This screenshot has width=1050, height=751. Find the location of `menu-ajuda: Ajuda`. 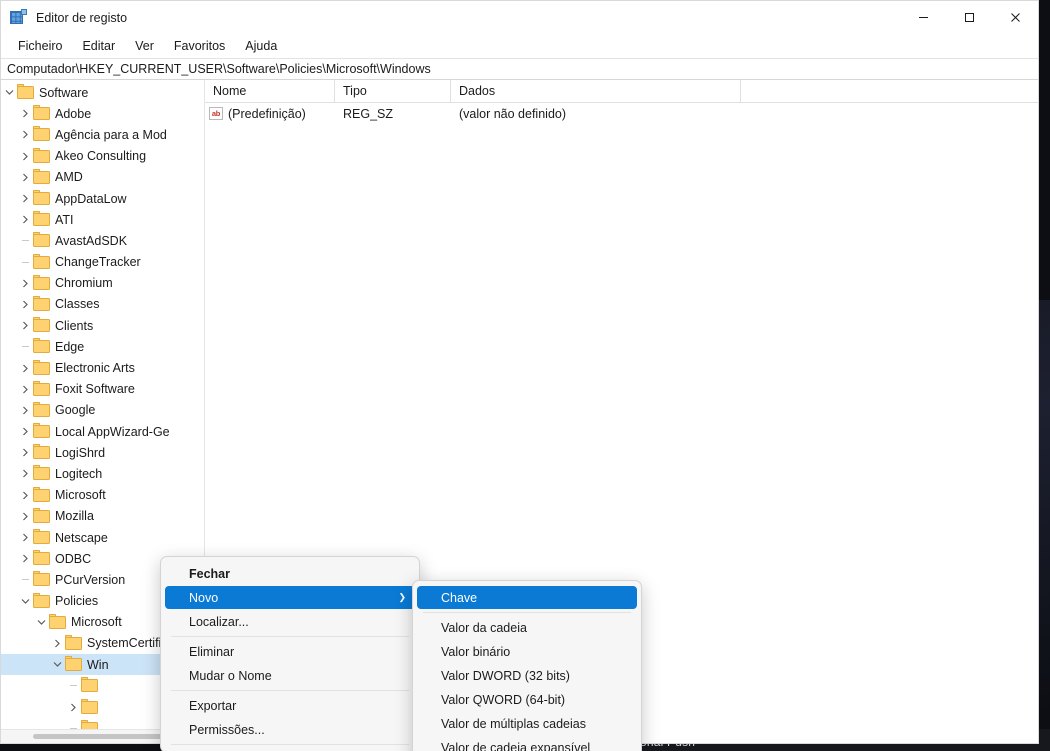

menu-ajuda: Ajuda is located at coordinates (261, 46).